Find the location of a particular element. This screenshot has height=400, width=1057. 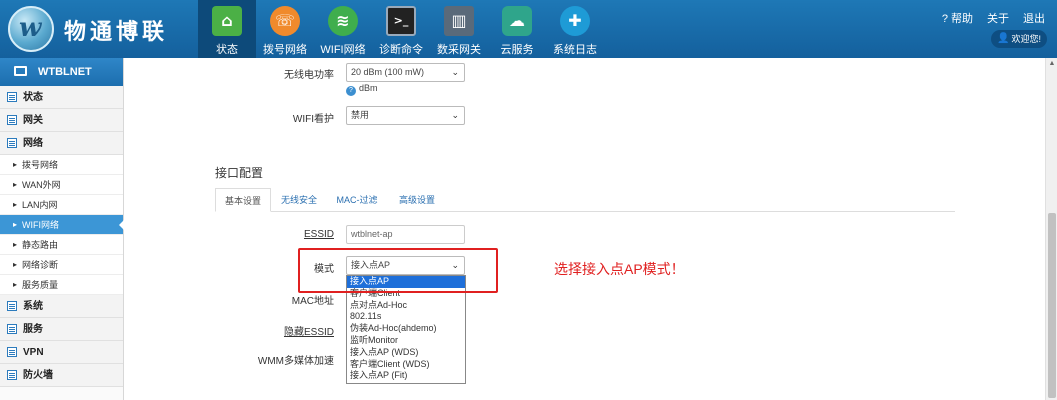

nav-dial-network: ☏ 拨号网络 is located at coordinates (285, 29).